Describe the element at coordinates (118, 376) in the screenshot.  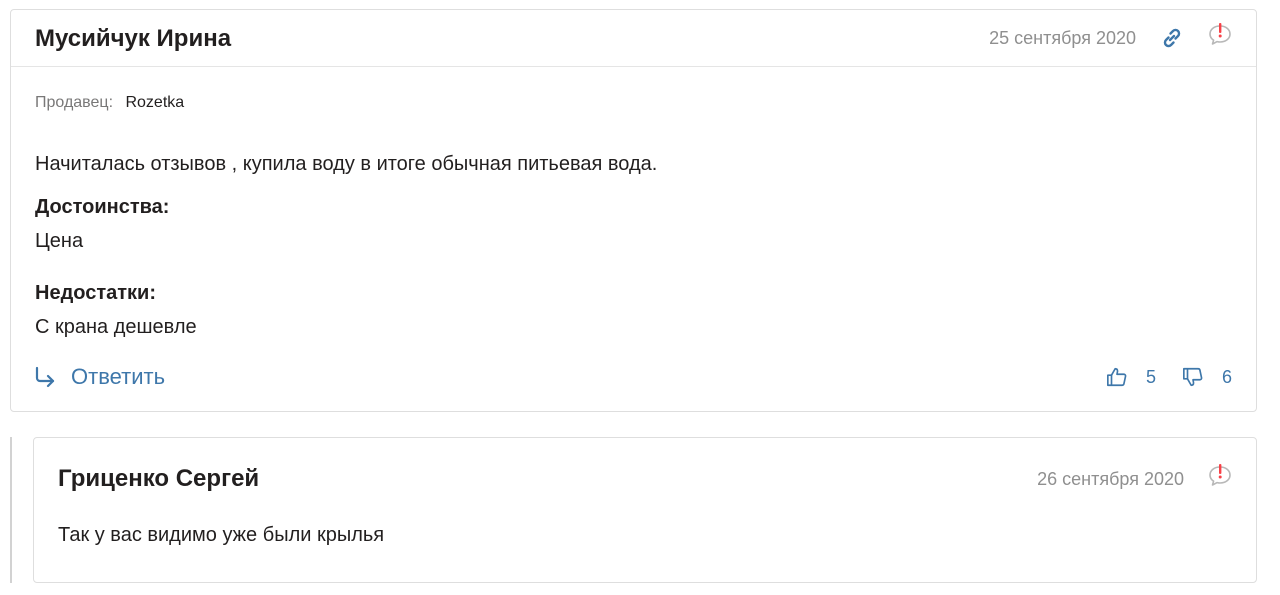
I see `reply-label: Ответить` at that location.